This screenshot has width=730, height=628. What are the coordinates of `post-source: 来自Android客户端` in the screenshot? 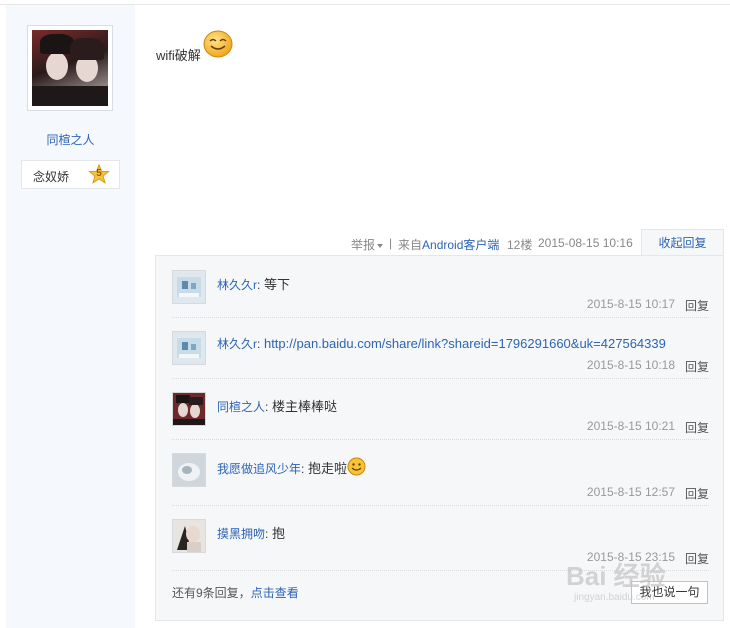 It's located at (448, 244).